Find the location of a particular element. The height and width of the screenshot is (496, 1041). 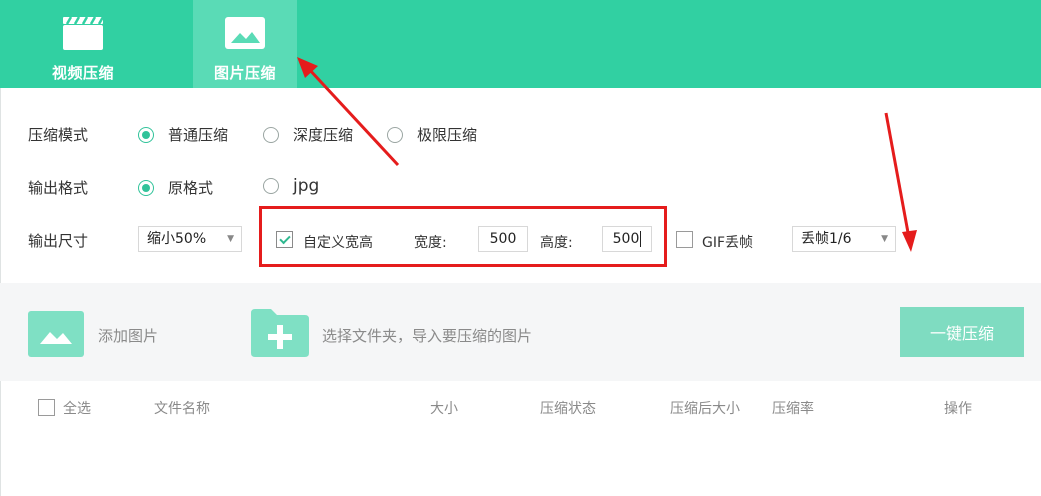

radio-mode-normal-label: 普通压缩 is located at coordinates (198, 135).